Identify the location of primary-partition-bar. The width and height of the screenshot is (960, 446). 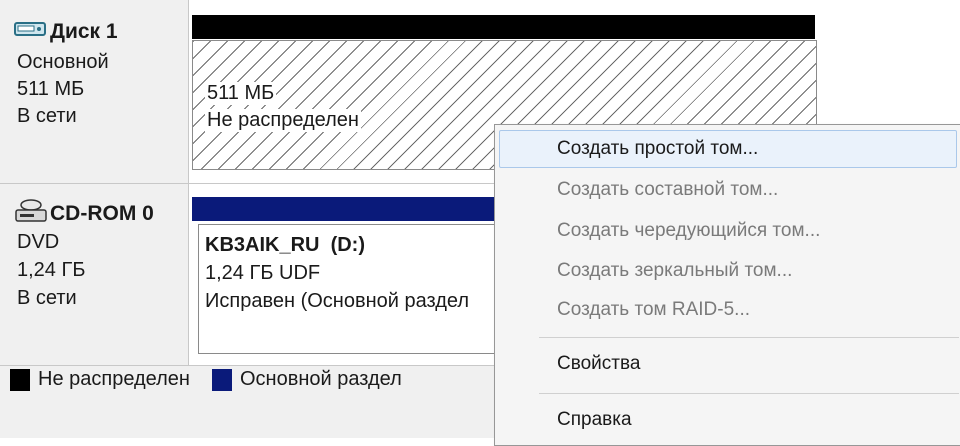
(347, 209).